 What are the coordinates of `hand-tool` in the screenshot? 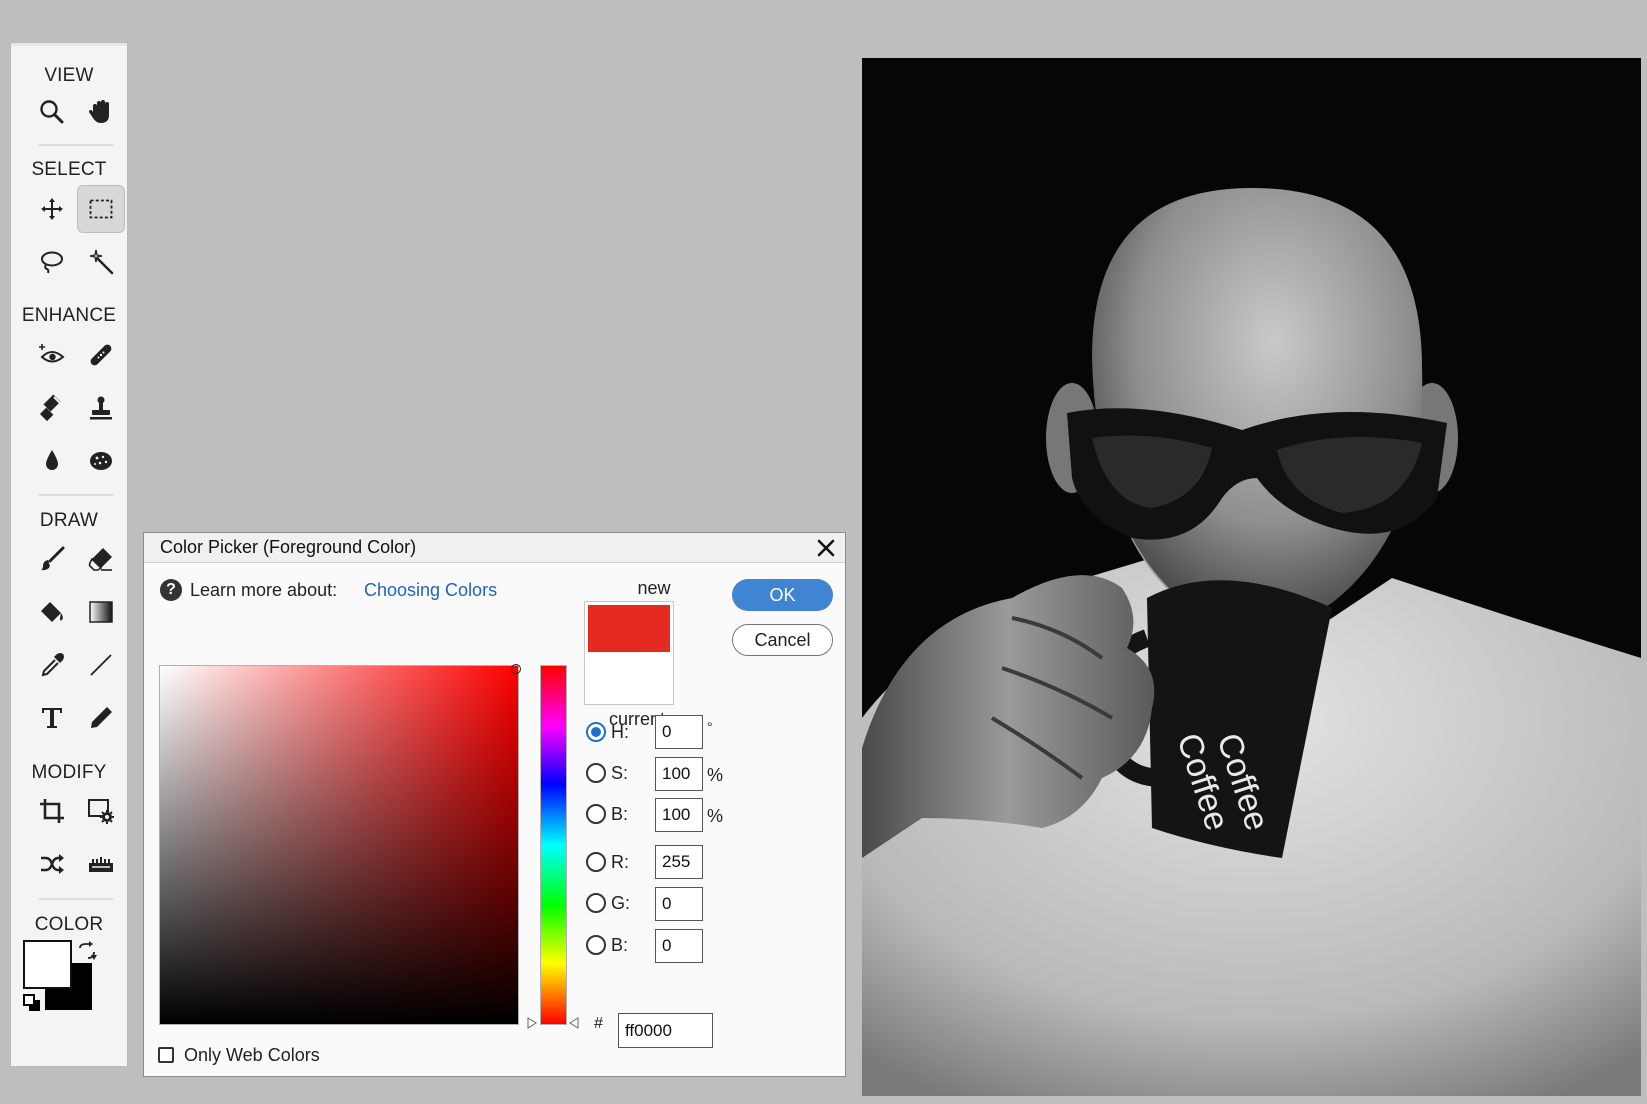 It's located at (101, 112).